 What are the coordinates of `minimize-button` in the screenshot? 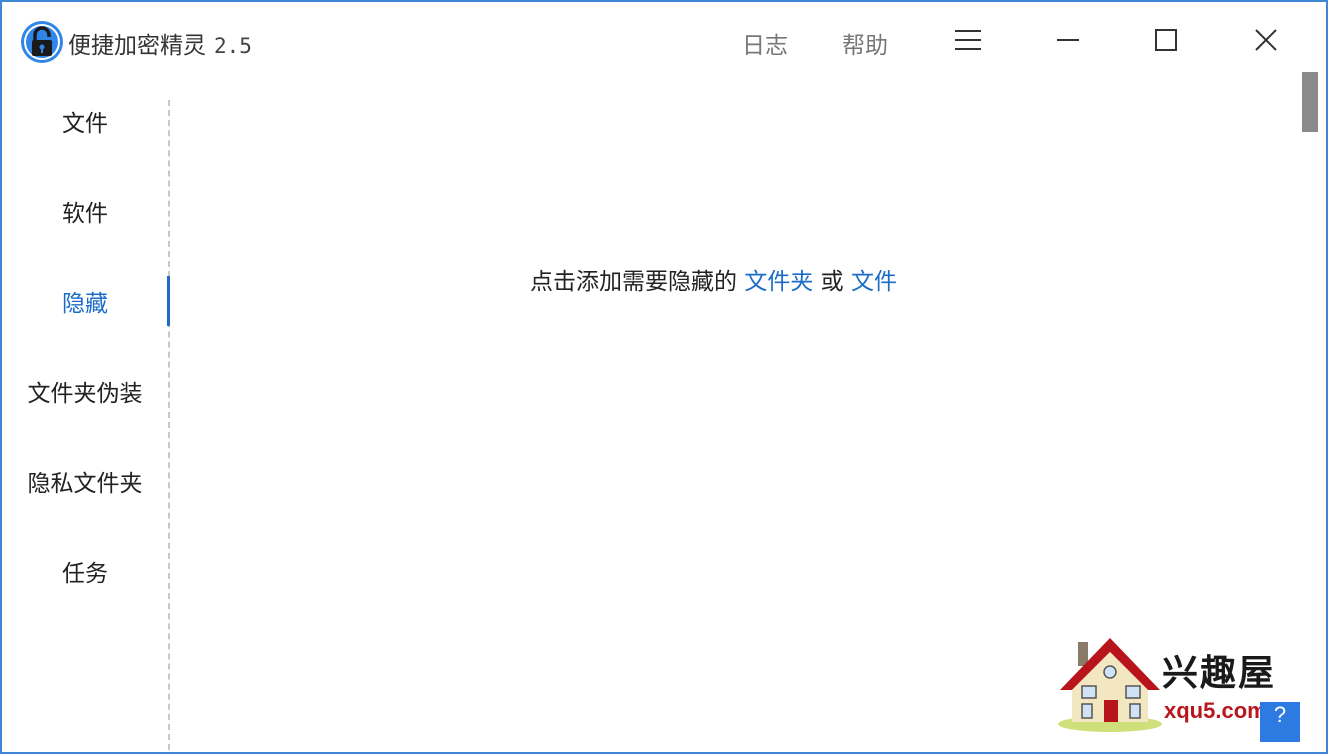 It's located at (1068, 40).